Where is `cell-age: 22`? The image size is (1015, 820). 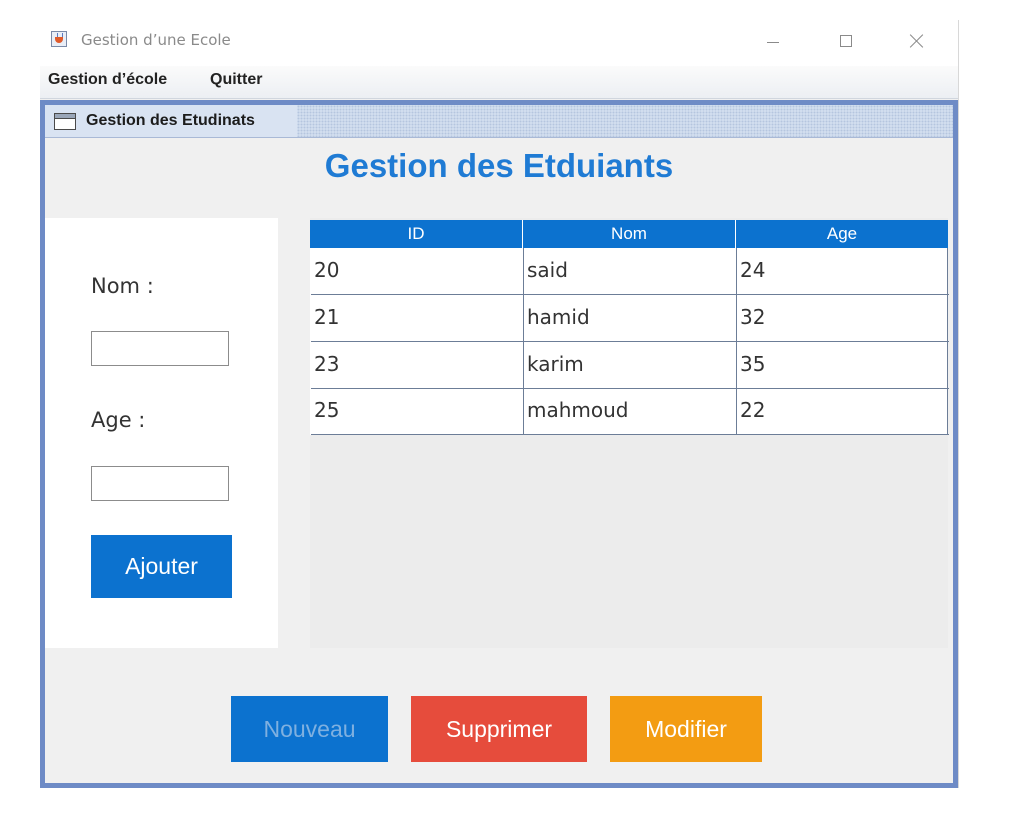 cell-age: 22 is located at coordinates (753, 410).